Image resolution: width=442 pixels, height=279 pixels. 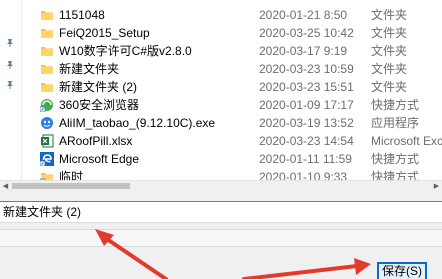 What do you see at coordinates (303, 15) in the screenshot?
I see `file-date: 2020-01-21 8:50` at bounding box center [303, 15].